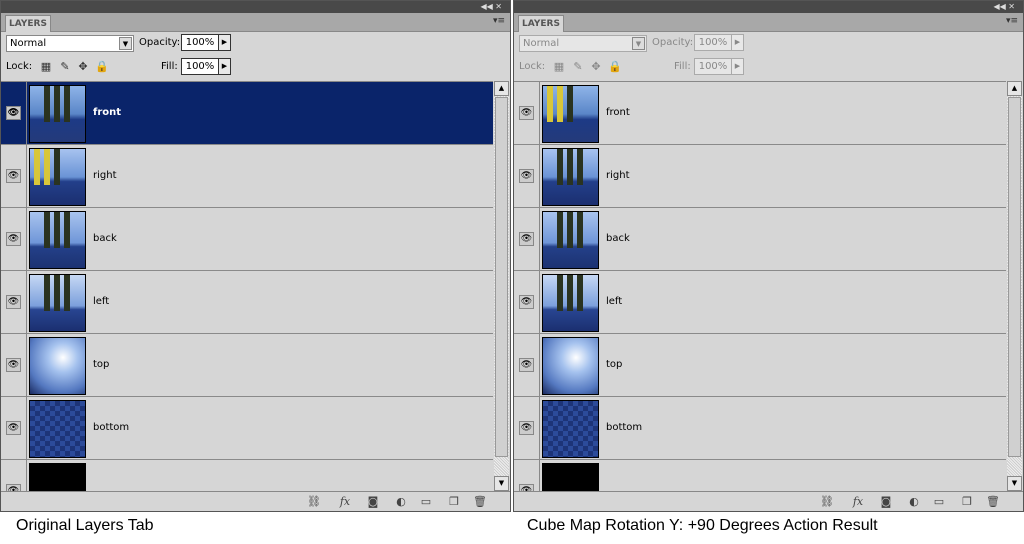 The height and width of the screenshot is (544, 1024). Describe the element at coordinates (532, 66) in the screenshot. I see `lock-label: Lock:` at that location.